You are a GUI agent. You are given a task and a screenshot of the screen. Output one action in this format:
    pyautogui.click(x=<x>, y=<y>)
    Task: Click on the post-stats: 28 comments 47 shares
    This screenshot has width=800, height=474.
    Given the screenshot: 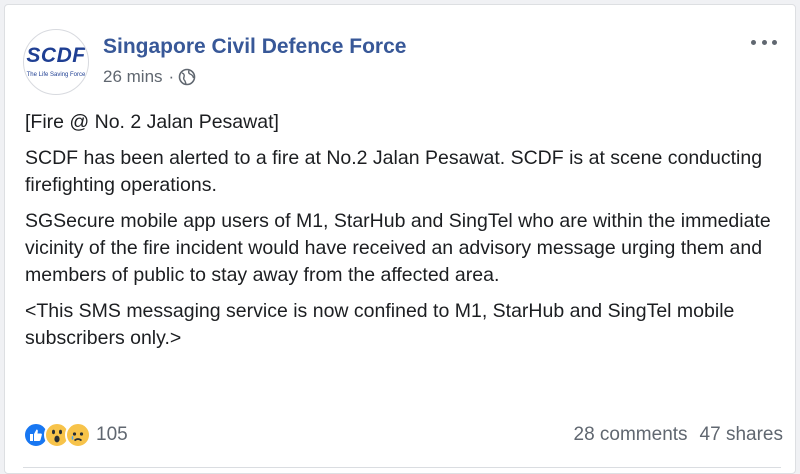 What is the action you would take?
    pyautogui.click(x=679, y=435)
    